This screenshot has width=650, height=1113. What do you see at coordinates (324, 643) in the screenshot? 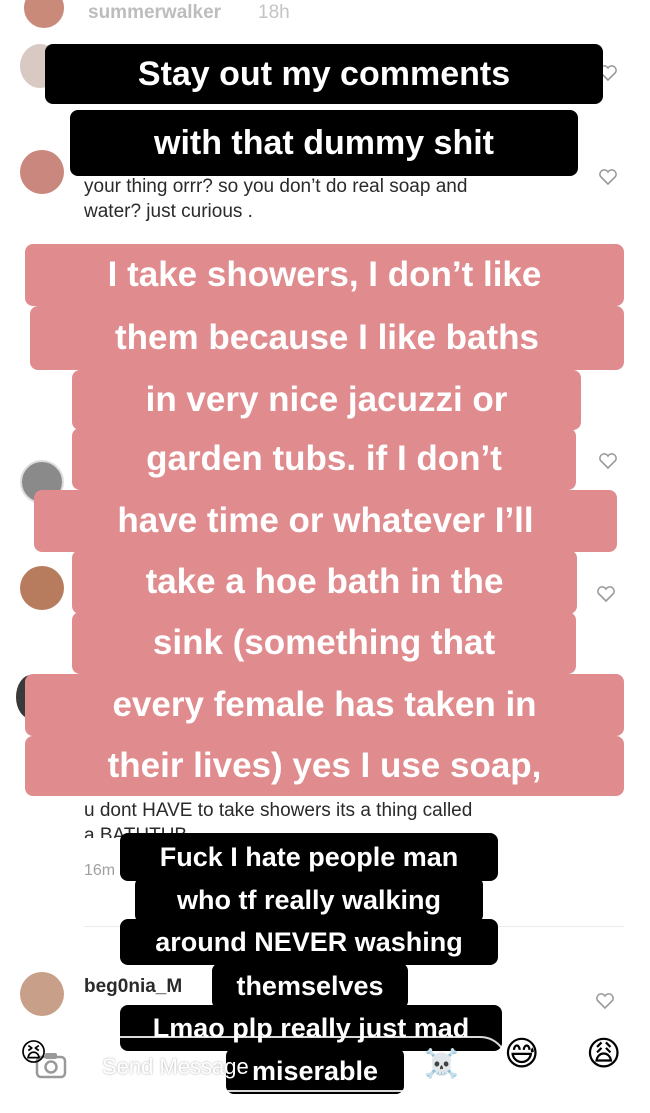
I see `sticker-pink-line-7: sink (something that` at bounding box center [324, 643].